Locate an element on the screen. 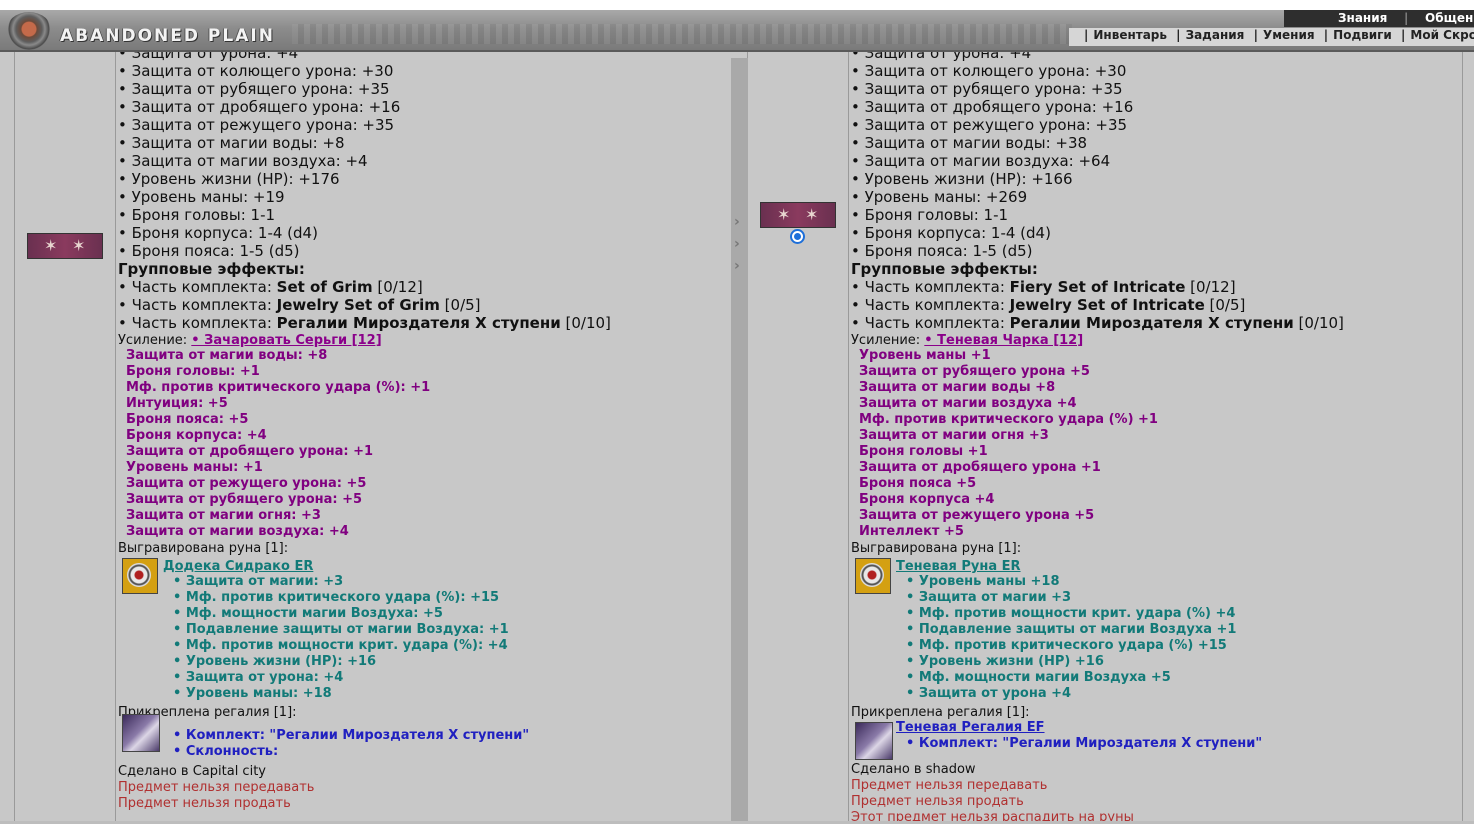 The width and height of the screenshot is (1474, 824). header-decoration is located at coordinates (682, 34).